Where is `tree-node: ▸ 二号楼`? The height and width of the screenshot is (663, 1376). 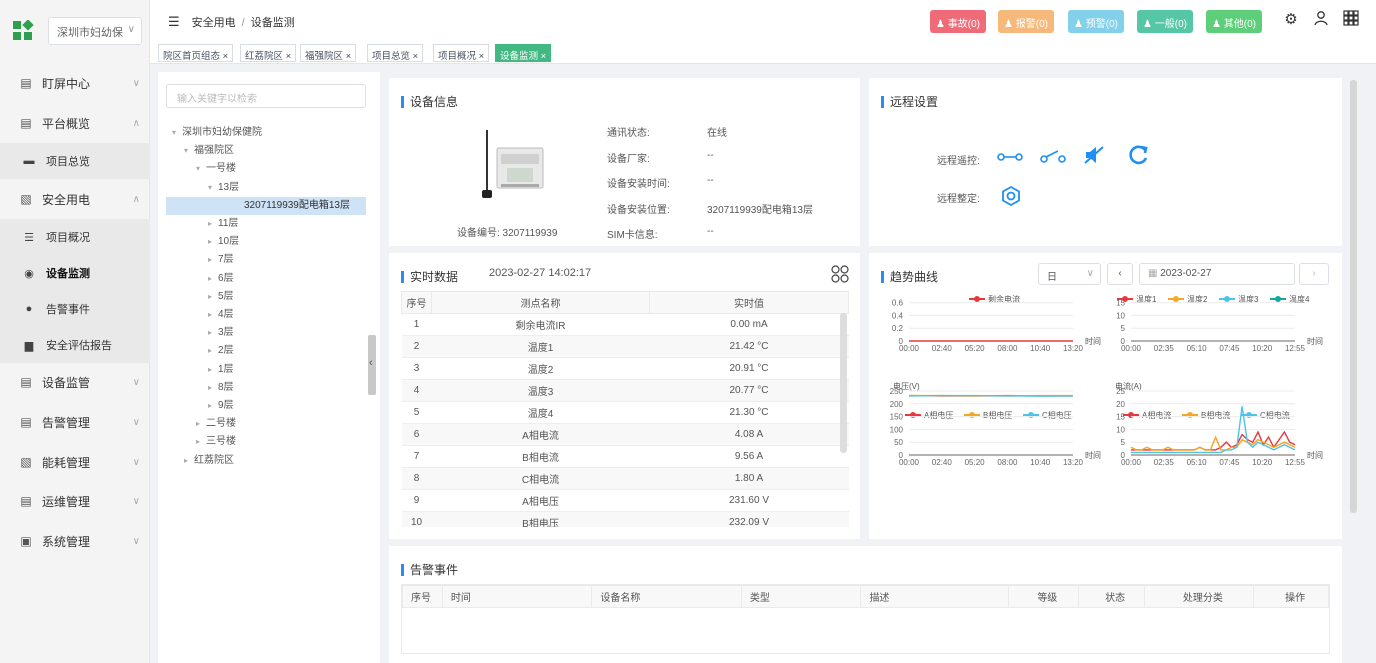
tree-node: ▸ 二号楼 is located at coordinates (216, 424).